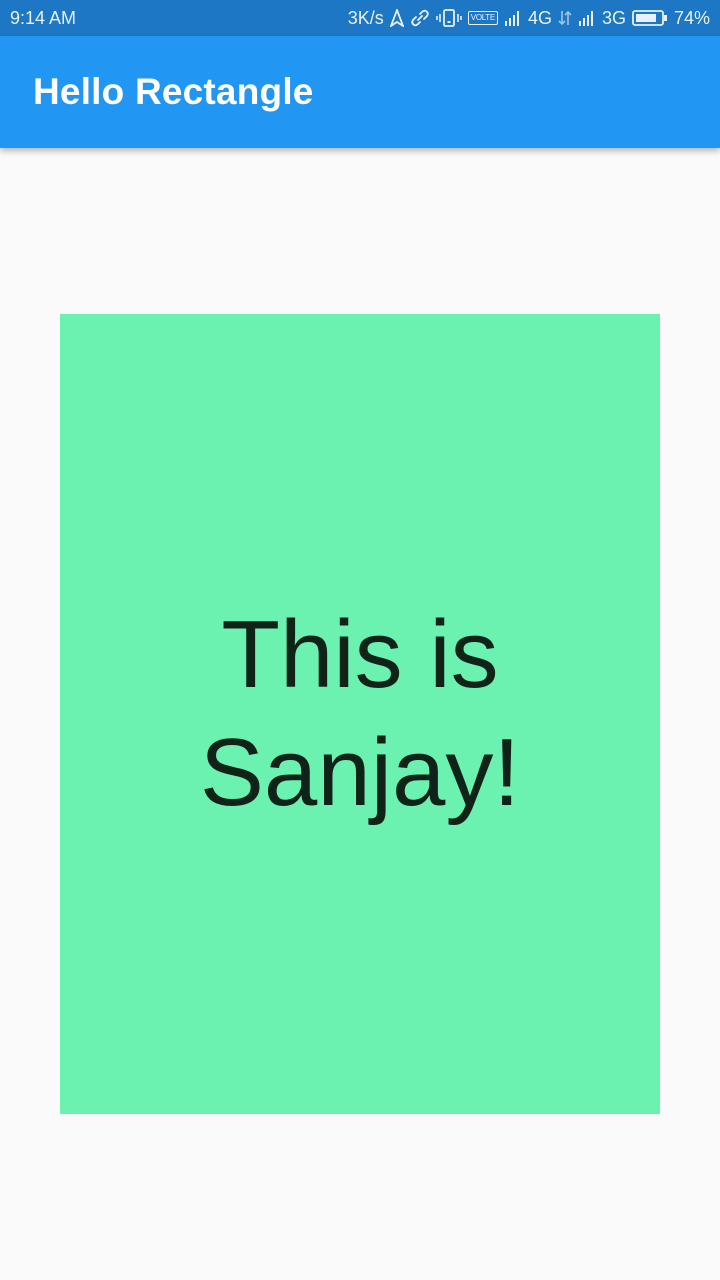 The height and width of the screenshot is (1280, 720). Describe the element at coordinates (691, 17) in the screenshot. I see `battery-percent: 74%` at that location.